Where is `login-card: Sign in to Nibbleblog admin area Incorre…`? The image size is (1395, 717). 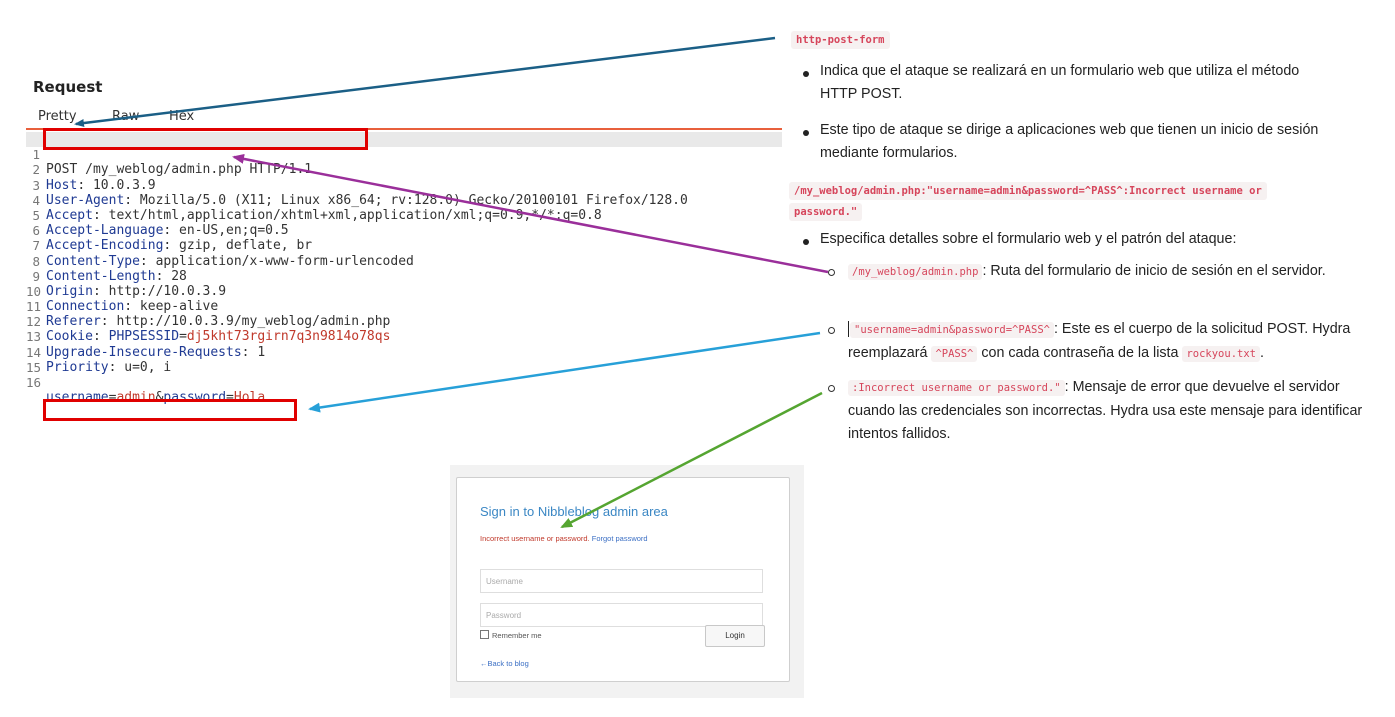 login-card: Sign in to Nibbleblog admin area Incorre… is located at coordinates (623, 579).